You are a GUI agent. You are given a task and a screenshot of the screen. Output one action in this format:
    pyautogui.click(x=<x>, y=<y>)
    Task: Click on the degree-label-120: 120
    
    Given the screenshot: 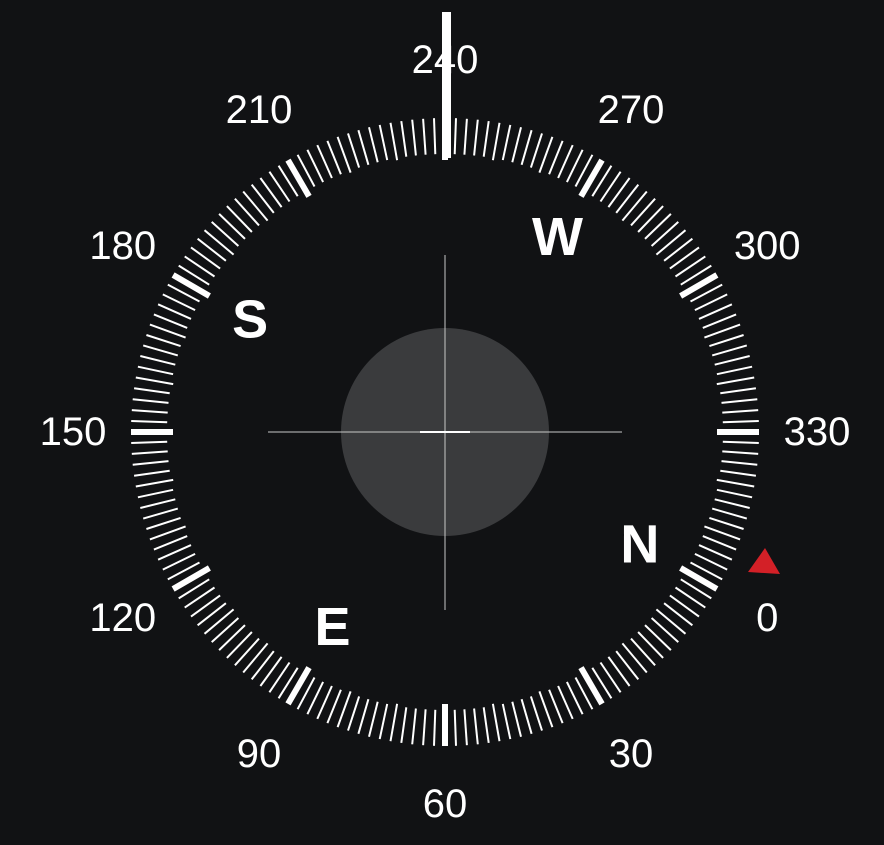 What is the action you would take?
    pyautogui.click(x=122, y=618)
    